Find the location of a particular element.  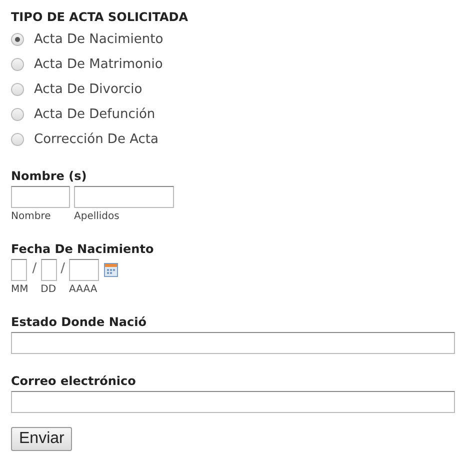

field-label: Fecha De Nacimiento is located at coordinates (82, 249).